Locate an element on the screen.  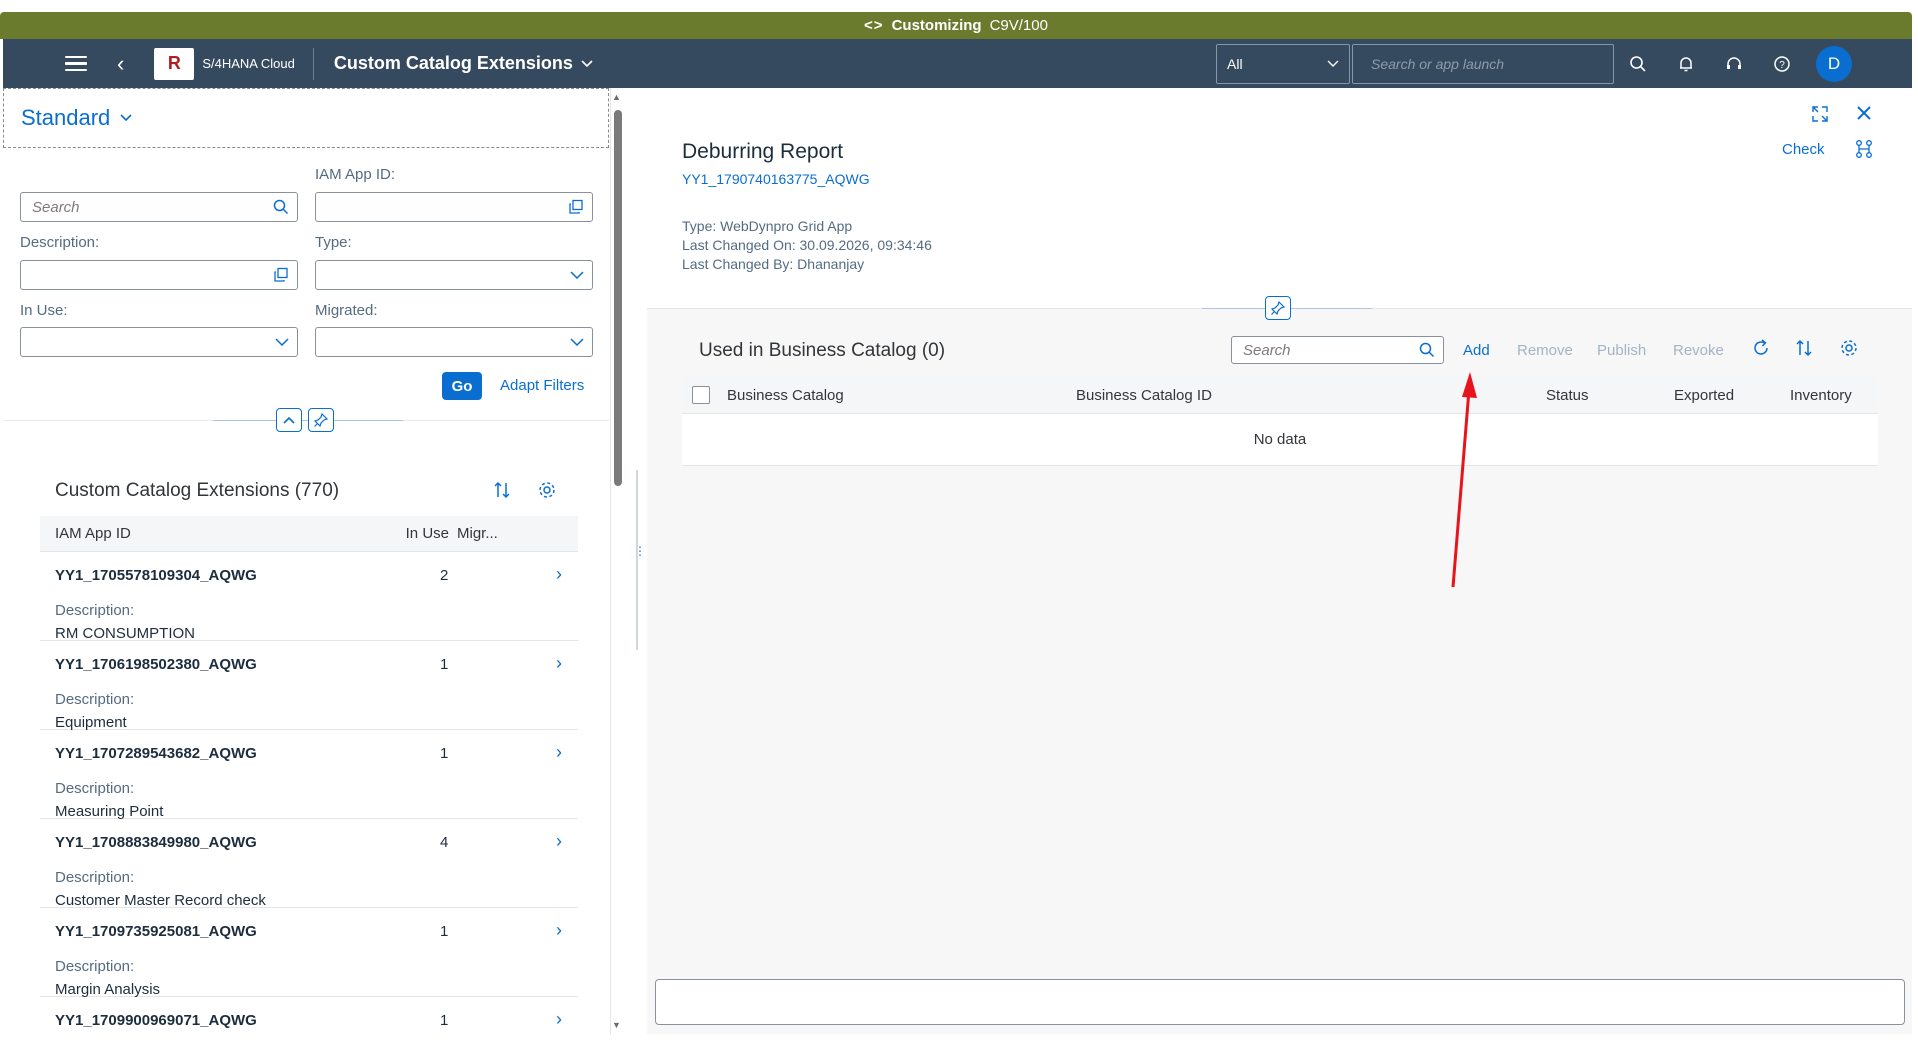
company-logo: R is located at coordinates (174, 63).